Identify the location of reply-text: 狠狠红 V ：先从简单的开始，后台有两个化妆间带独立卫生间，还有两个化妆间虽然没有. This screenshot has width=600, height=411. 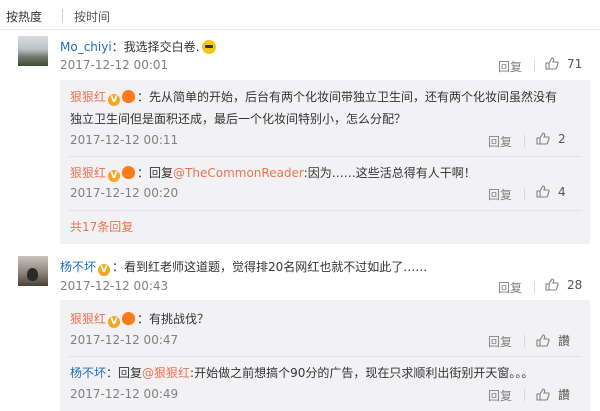
(313, 97).